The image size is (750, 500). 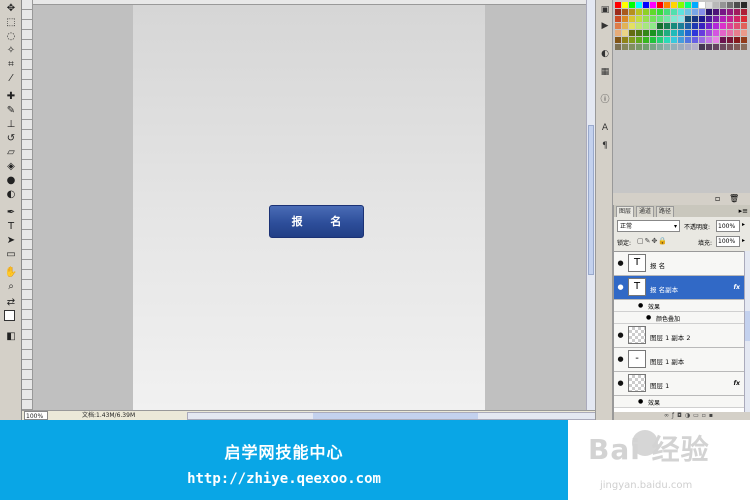 What do you see at coordinates (697, 415) in the screenshot?
I see `new-group-icon: ▭` at bounding box center [697, 415].